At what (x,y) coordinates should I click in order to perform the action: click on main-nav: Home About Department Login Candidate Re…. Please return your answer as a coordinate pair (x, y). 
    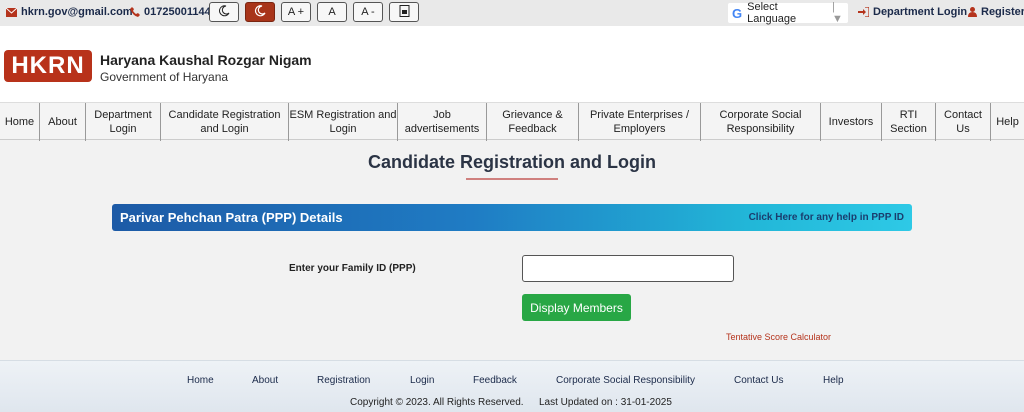
    Looking at the image, I should click on (512, 121).